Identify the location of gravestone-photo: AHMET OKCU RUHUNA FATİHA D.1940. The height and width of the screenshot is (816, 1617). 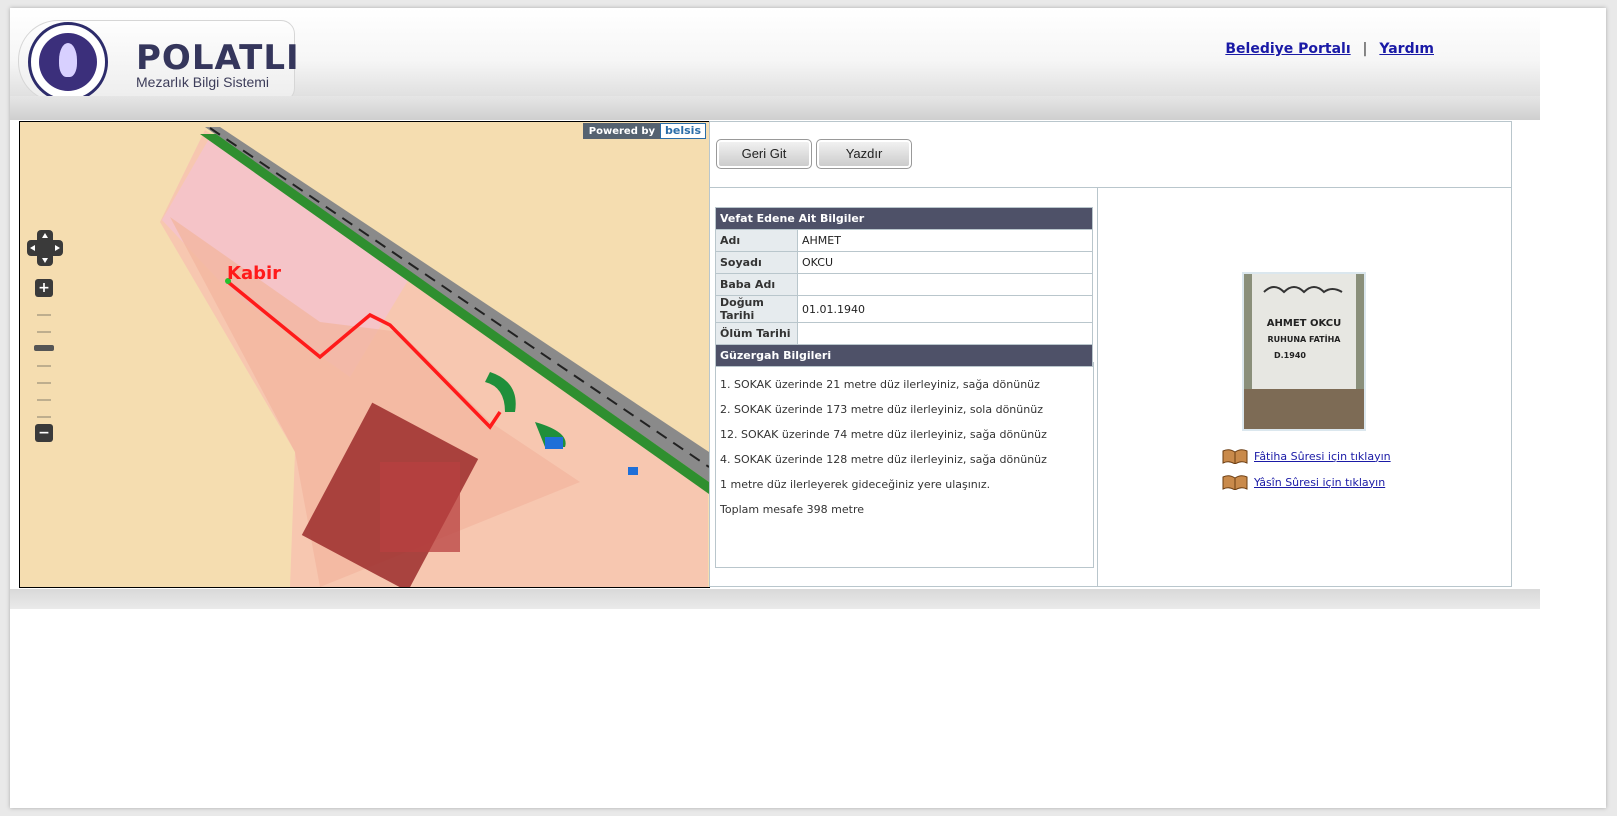
(1304, 351).